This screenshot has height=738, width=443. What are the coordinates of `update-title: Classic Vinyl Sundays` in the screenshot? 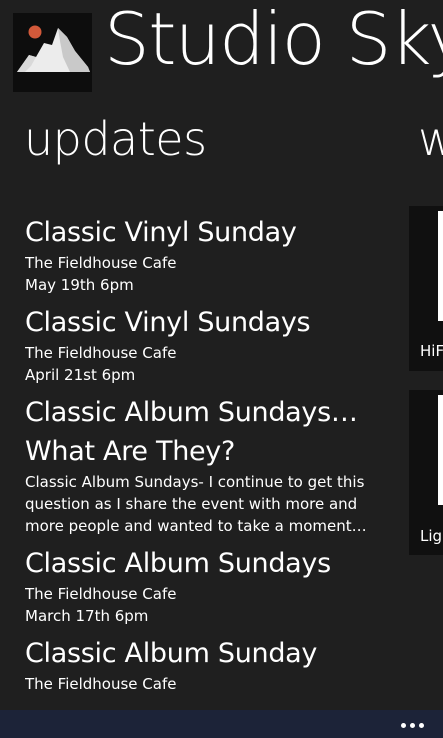 It's located at (168, 322).